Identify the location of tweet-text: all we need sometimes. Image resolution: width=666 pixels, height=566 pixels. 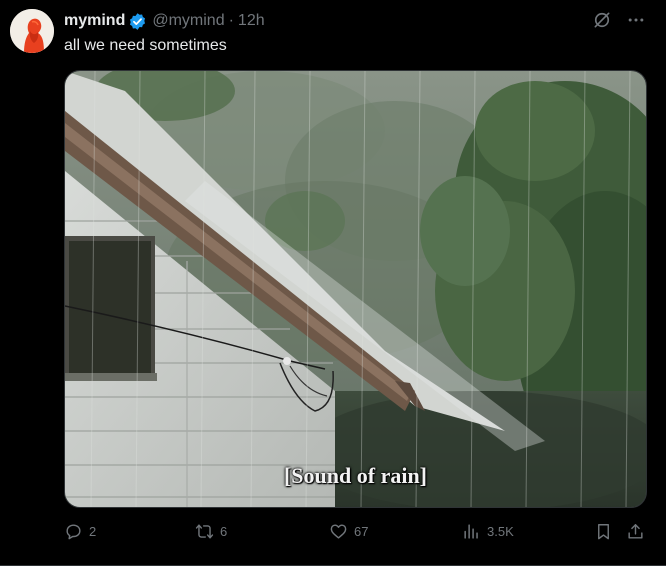
(145, 45).